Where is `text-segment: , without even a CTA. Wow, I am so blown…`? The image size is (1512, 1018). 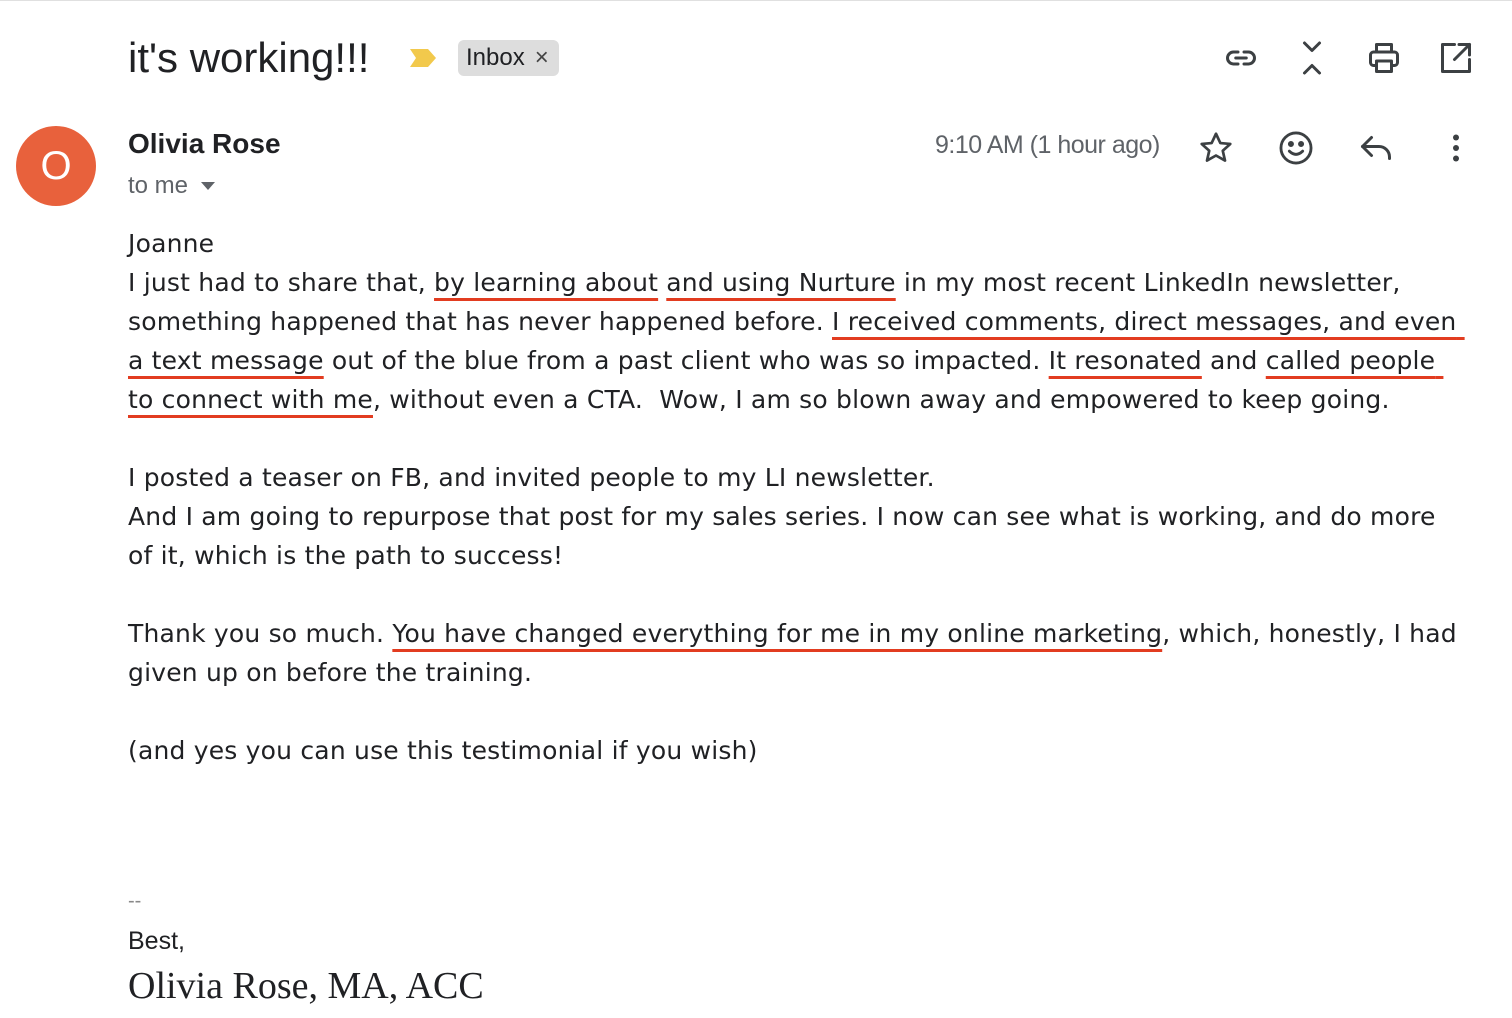
text-segment: , without even a CTA. Wow, I am so blown… is located at coordinates (881, 399).